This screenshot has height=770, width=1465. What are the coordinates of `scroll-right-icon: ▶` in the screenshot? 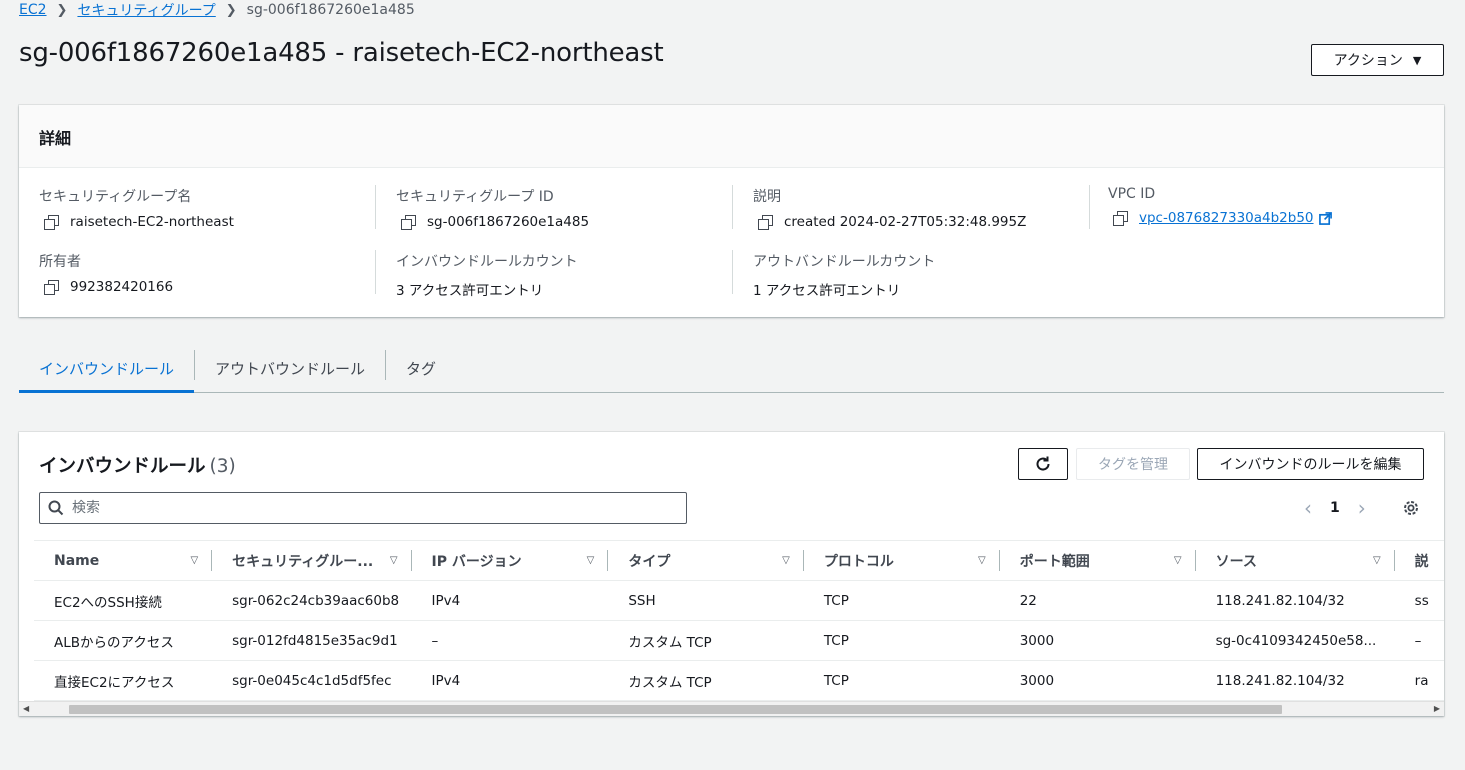 It's located at (1437, 708).